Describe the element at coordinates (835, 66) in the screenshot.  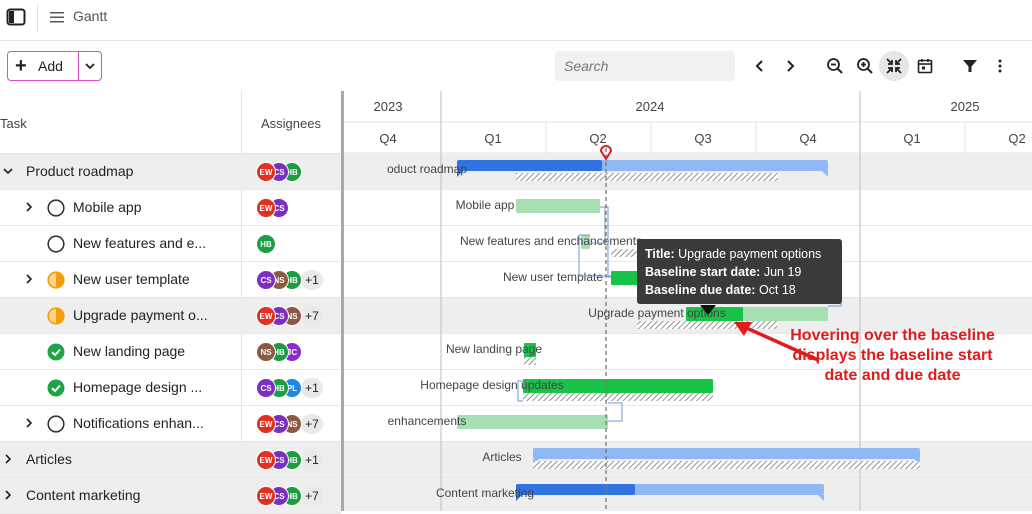
I see `zoom-out-icon` at that location.